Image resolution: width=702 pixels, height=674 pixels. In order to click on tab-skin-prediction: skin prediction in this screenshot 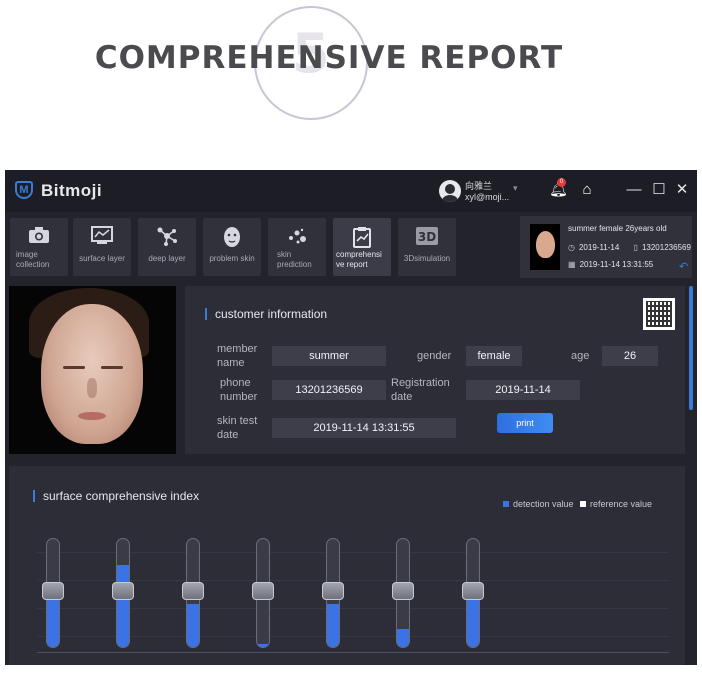, I will do `click(297, 247)`.